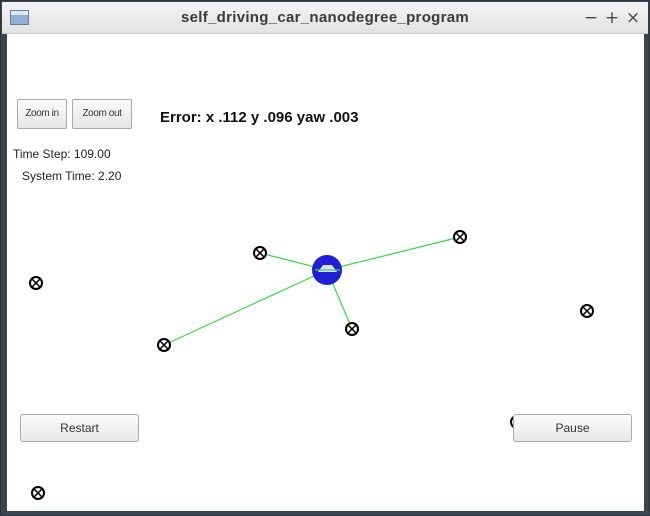 Image resolution: width=650 pixels, height=516 pixels. I want to click on minimize-icon: −, so click(591, 18).